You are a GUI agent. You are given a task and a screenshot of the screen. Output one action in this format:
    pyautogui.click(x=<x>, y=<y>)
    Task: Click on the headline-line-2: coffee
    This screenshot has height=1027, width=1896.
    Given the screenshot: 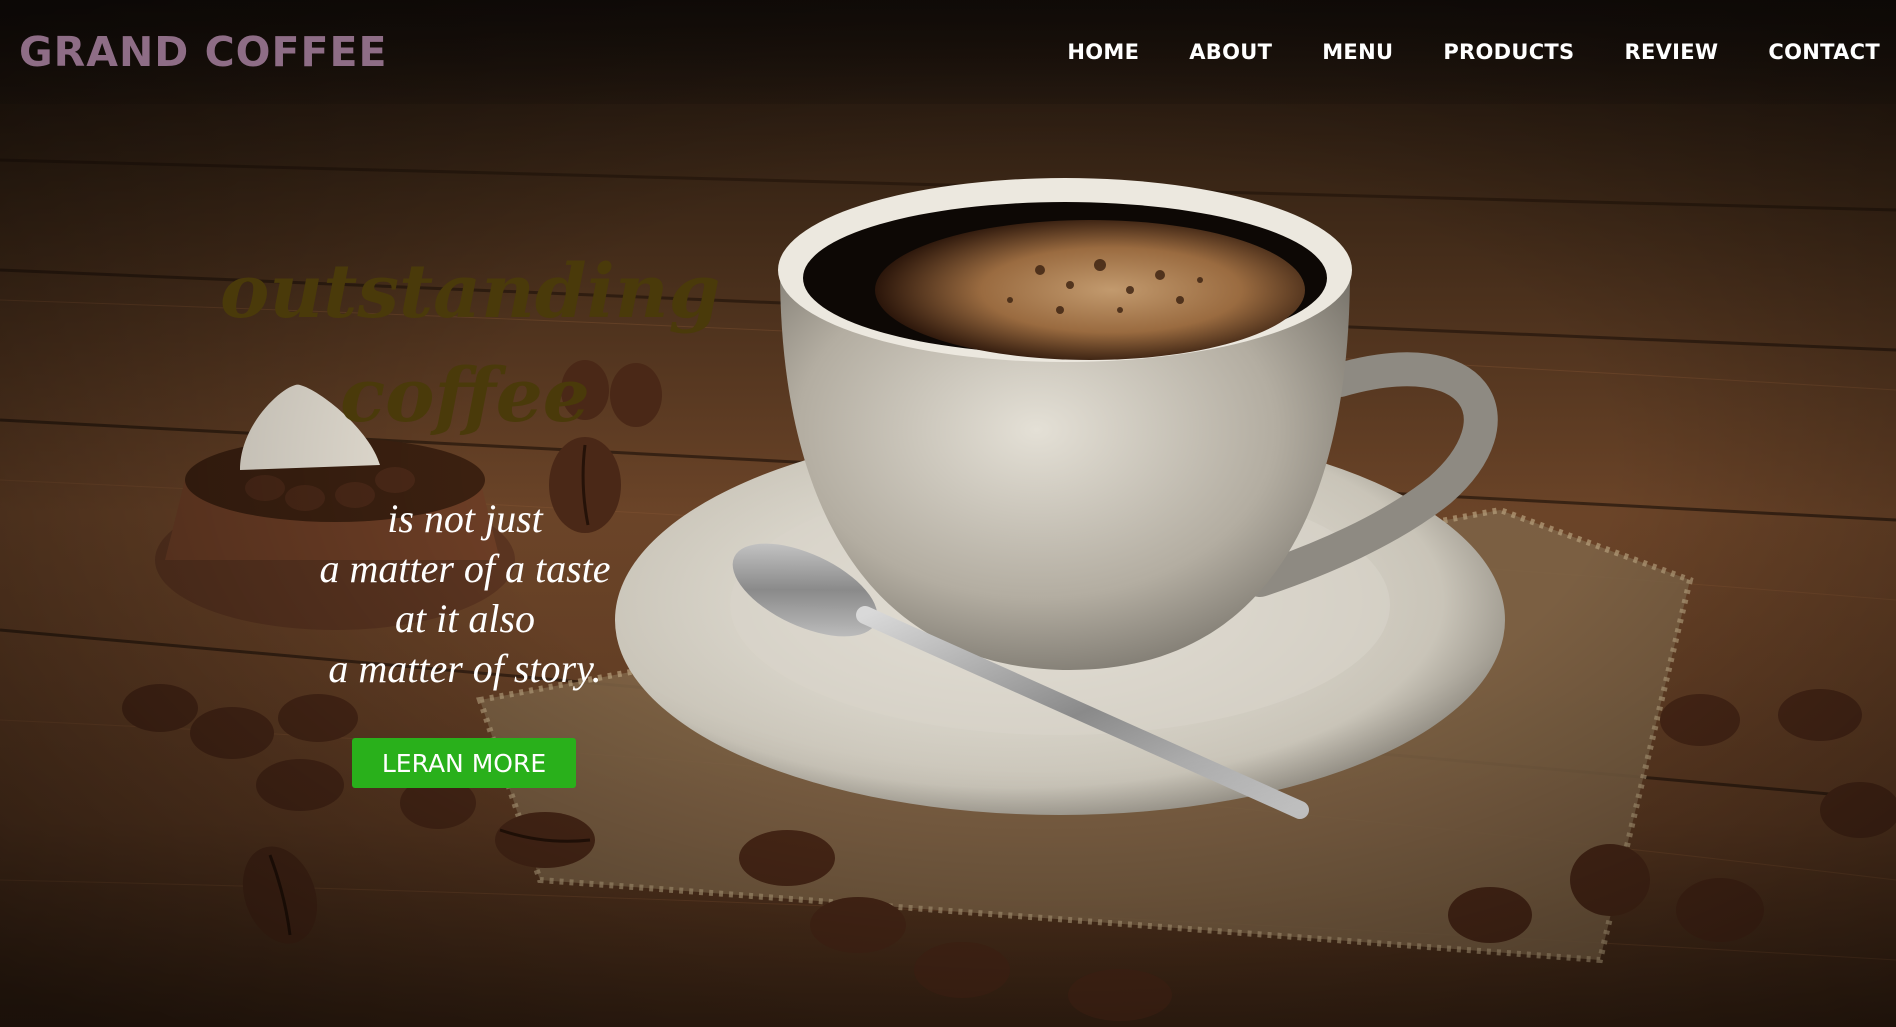 What is the action you would take?
    pyautogui.click(x=465, y=396)
    